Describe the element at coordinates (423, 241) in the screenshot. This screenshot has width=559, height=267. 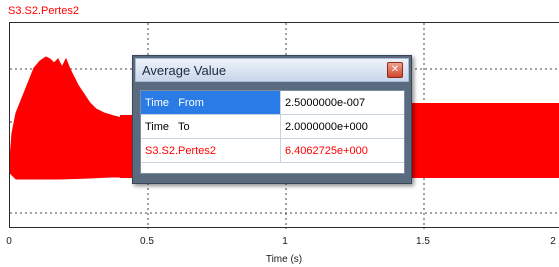
I see `x-tick-label: 1.5` at that location.